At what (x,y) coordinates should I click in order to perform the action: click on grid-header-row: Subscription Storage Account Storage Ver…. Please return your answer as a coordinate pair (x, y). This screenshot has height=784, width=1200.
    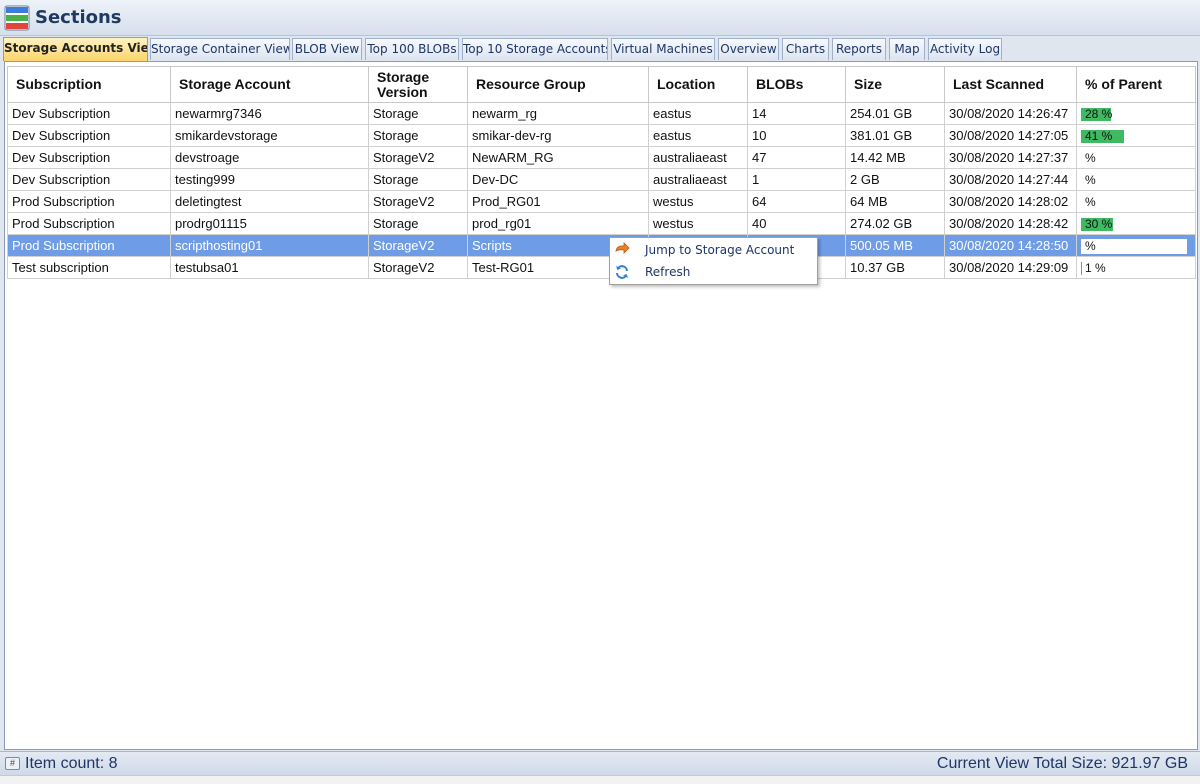
    Looking at the image, I should click on (601, 84).